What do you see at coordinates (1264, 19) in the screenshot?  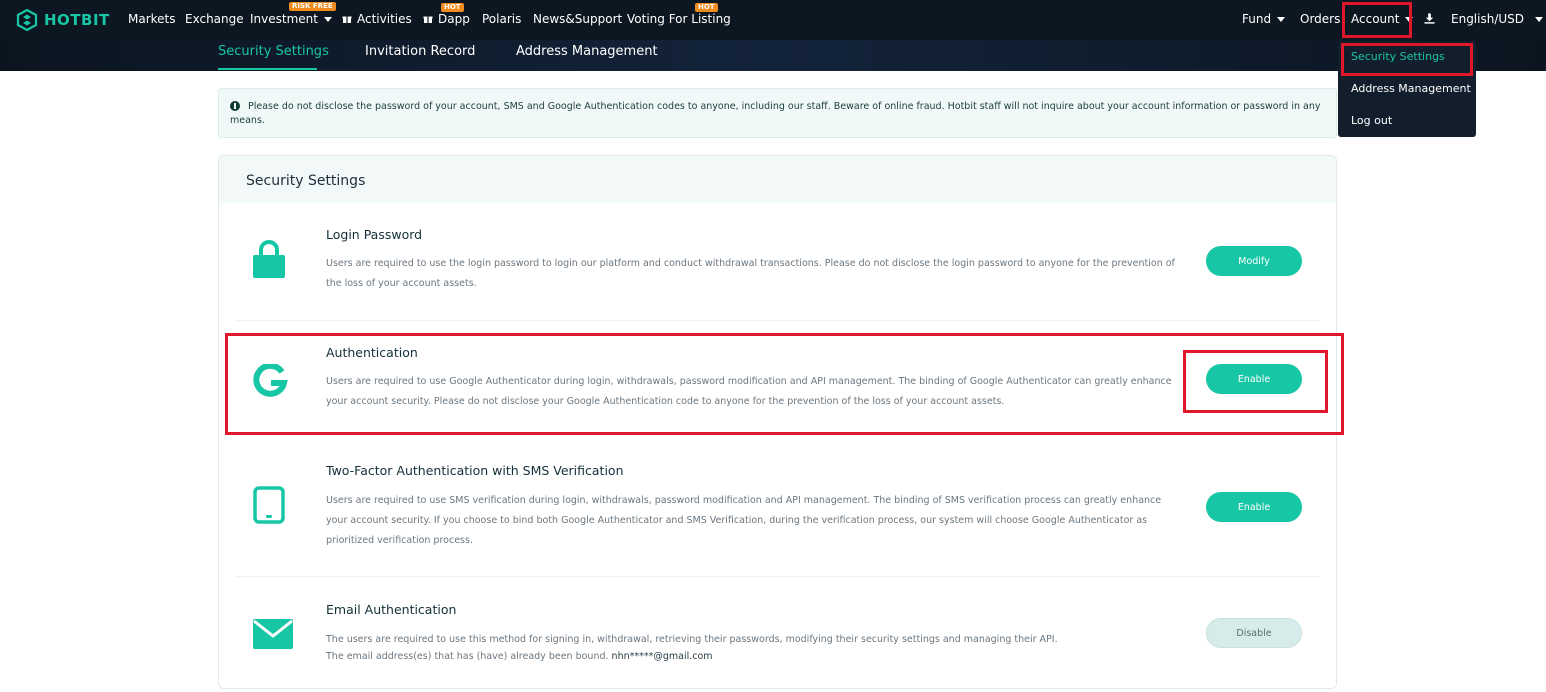 I see `nav-fund: Fund` at bounding box center [1264, 19].